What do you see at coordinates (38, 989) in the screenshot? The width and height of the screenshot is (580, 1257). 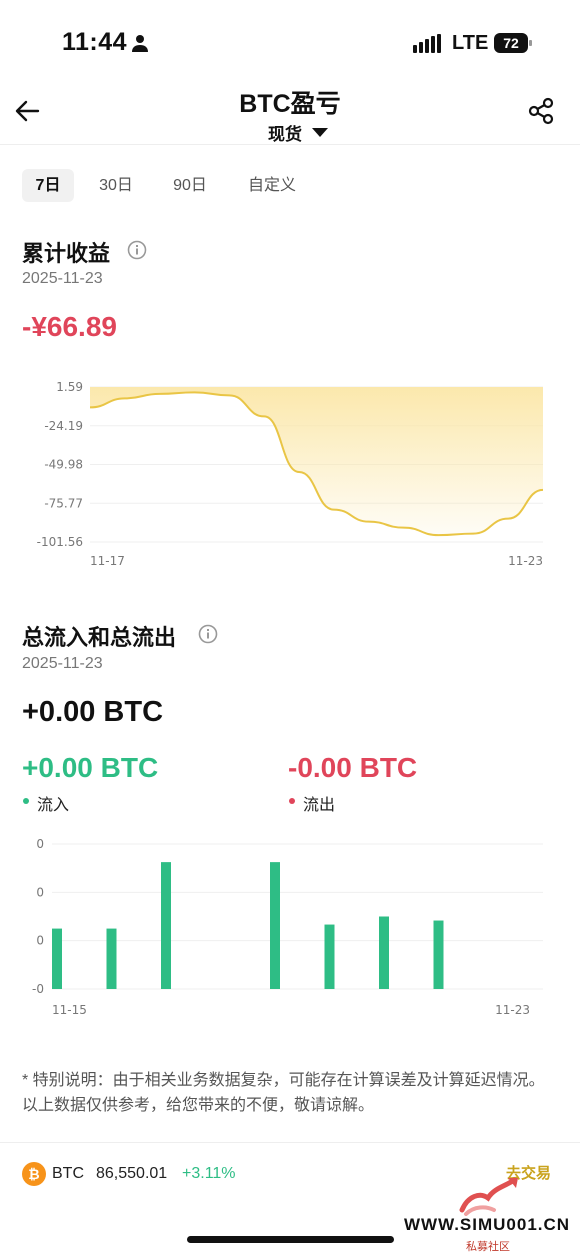 I see `y-tick-label: -0` at bounding box center [38, 989].